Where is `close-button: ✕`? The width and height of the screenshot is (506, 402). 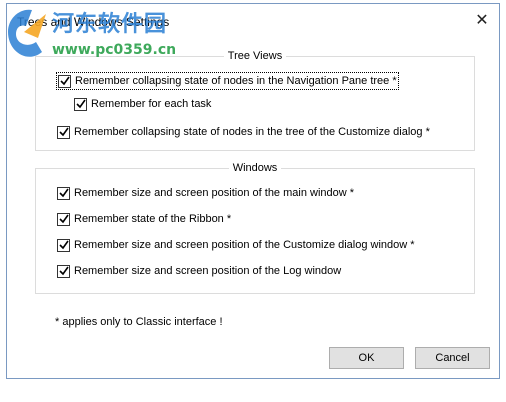 close-button: ✕ is located at coordinates (482, 20).